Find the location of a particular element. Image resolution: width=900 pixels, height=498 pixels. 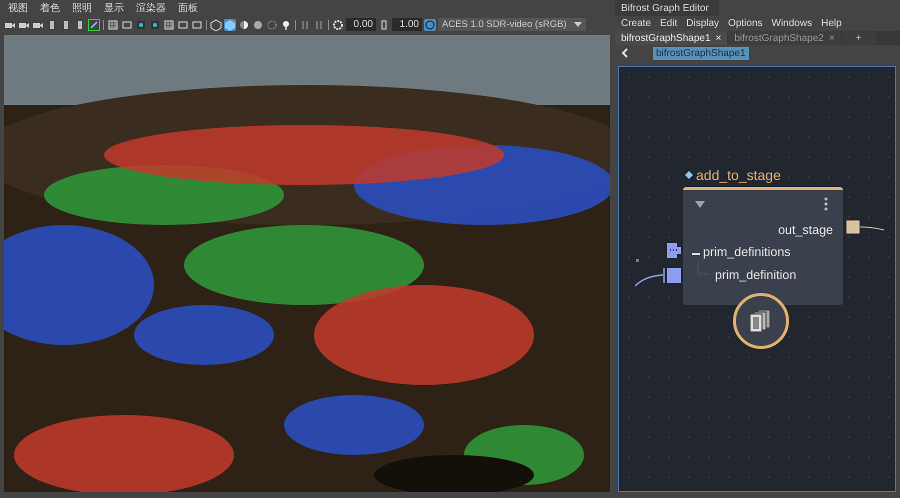

diamond-icon is located at coordinates (689, 175).